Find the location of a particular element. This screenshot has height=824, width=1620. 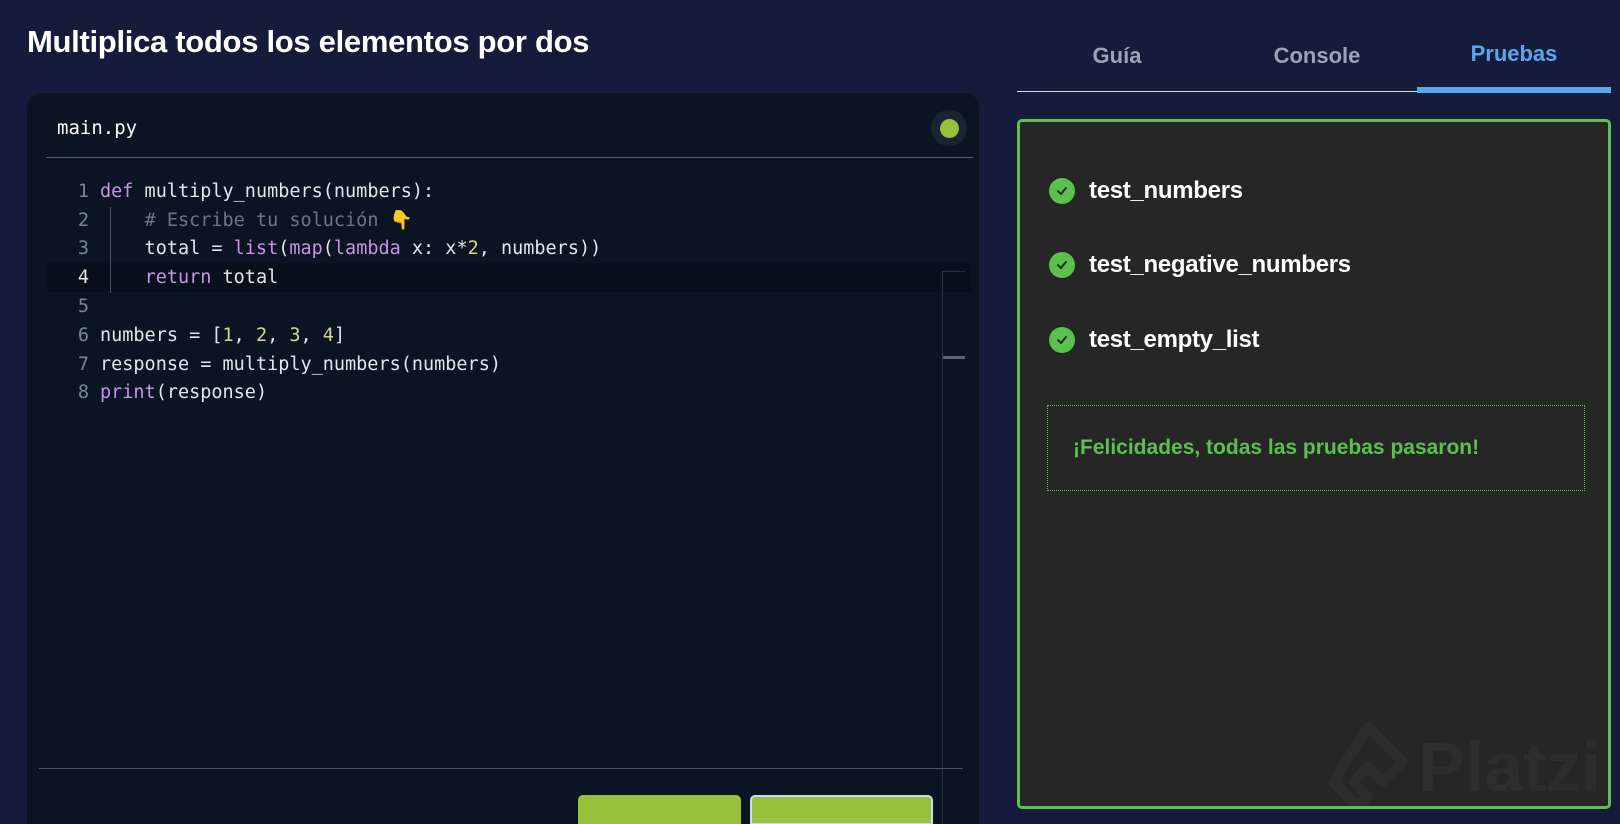

code-text: response = multiply_numbers(numbers) is located at coordinates (300, 364).